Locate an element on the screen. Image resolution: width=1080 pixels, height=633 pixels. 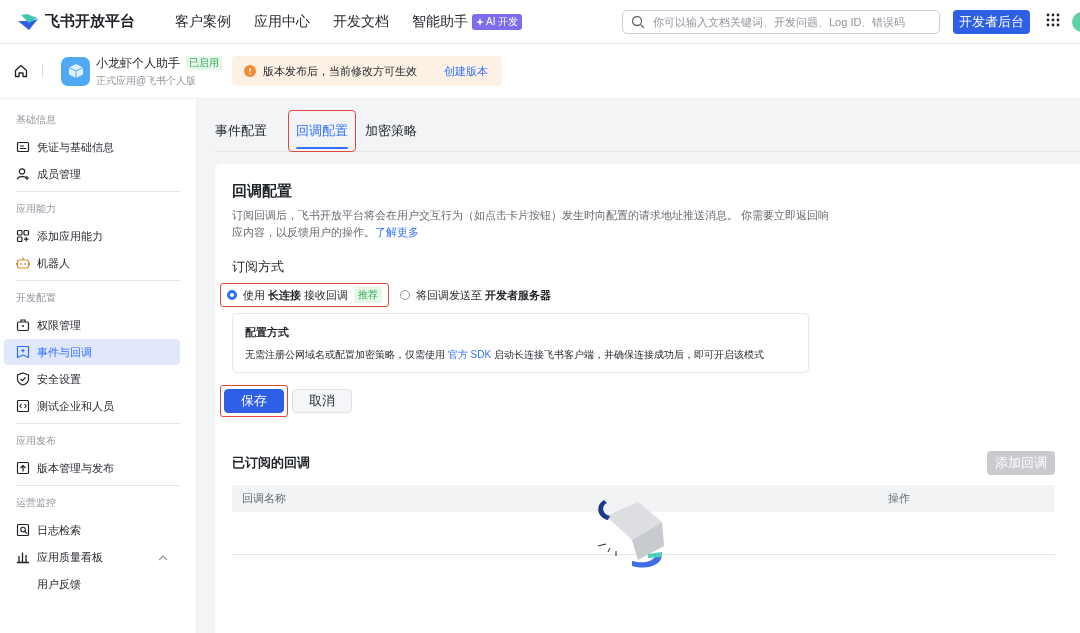
sidebar-item: 事件与回调 is located at coordinates (92, 352).